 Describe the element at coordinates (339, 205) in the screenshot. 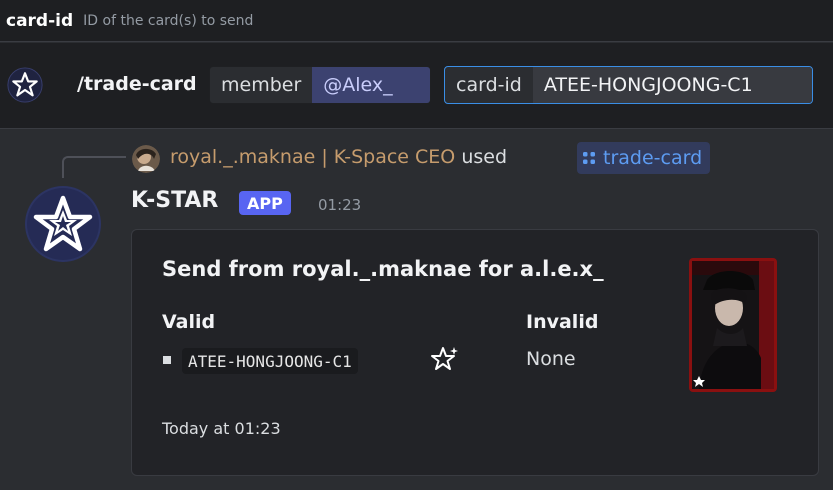

I see `message-timestamp: 01:23` at that location.